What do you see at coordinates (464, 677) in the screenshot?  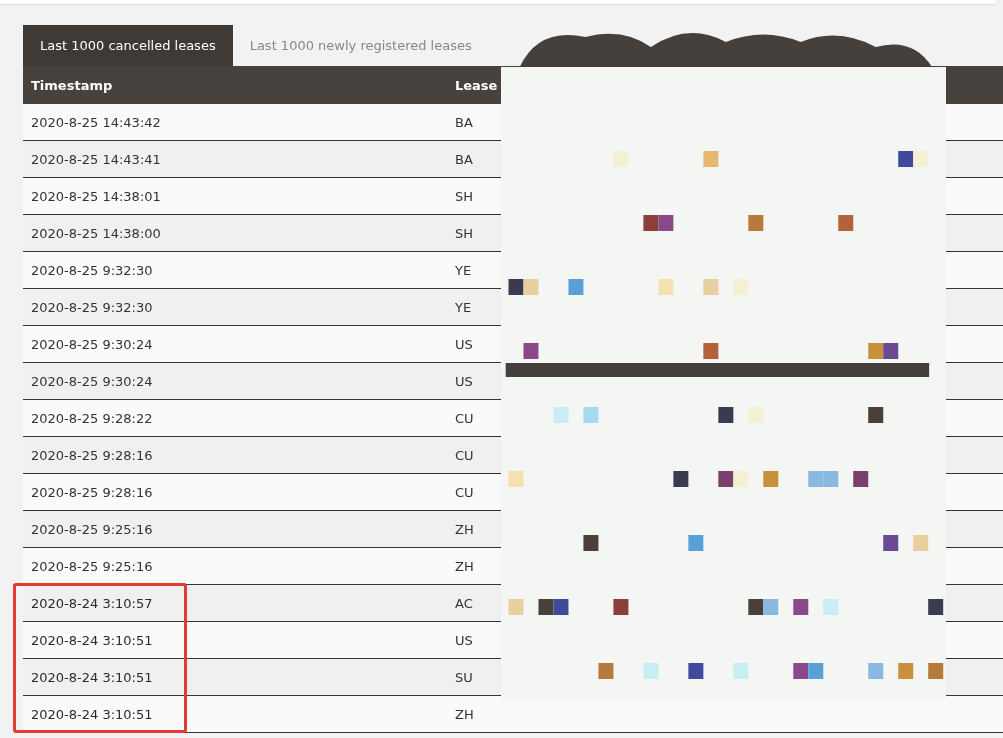 I see `table-cell: SU` at bounding box center [464, 677].